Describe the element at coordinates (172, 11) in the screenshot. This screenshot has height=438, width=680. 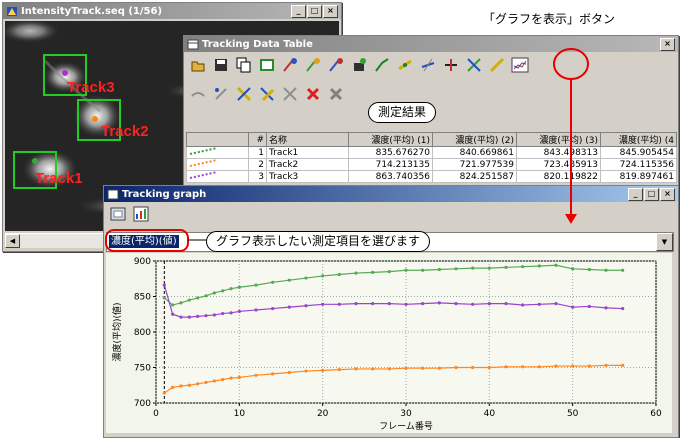
I see `intensity-titlebar: IntensityTrack.seq (1/56) _ □ ×` at that location.